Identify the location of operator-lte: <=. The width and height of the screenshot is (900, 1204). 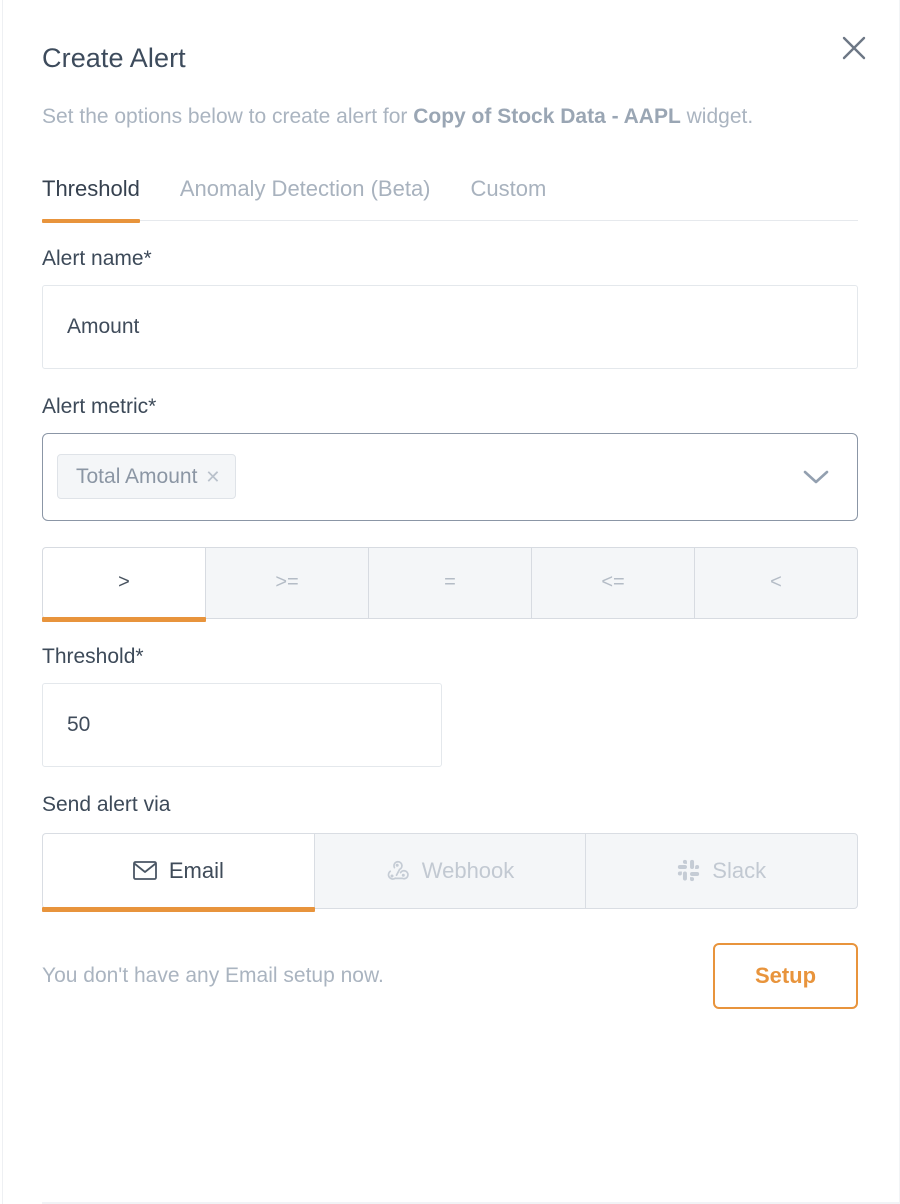
(613, 582).